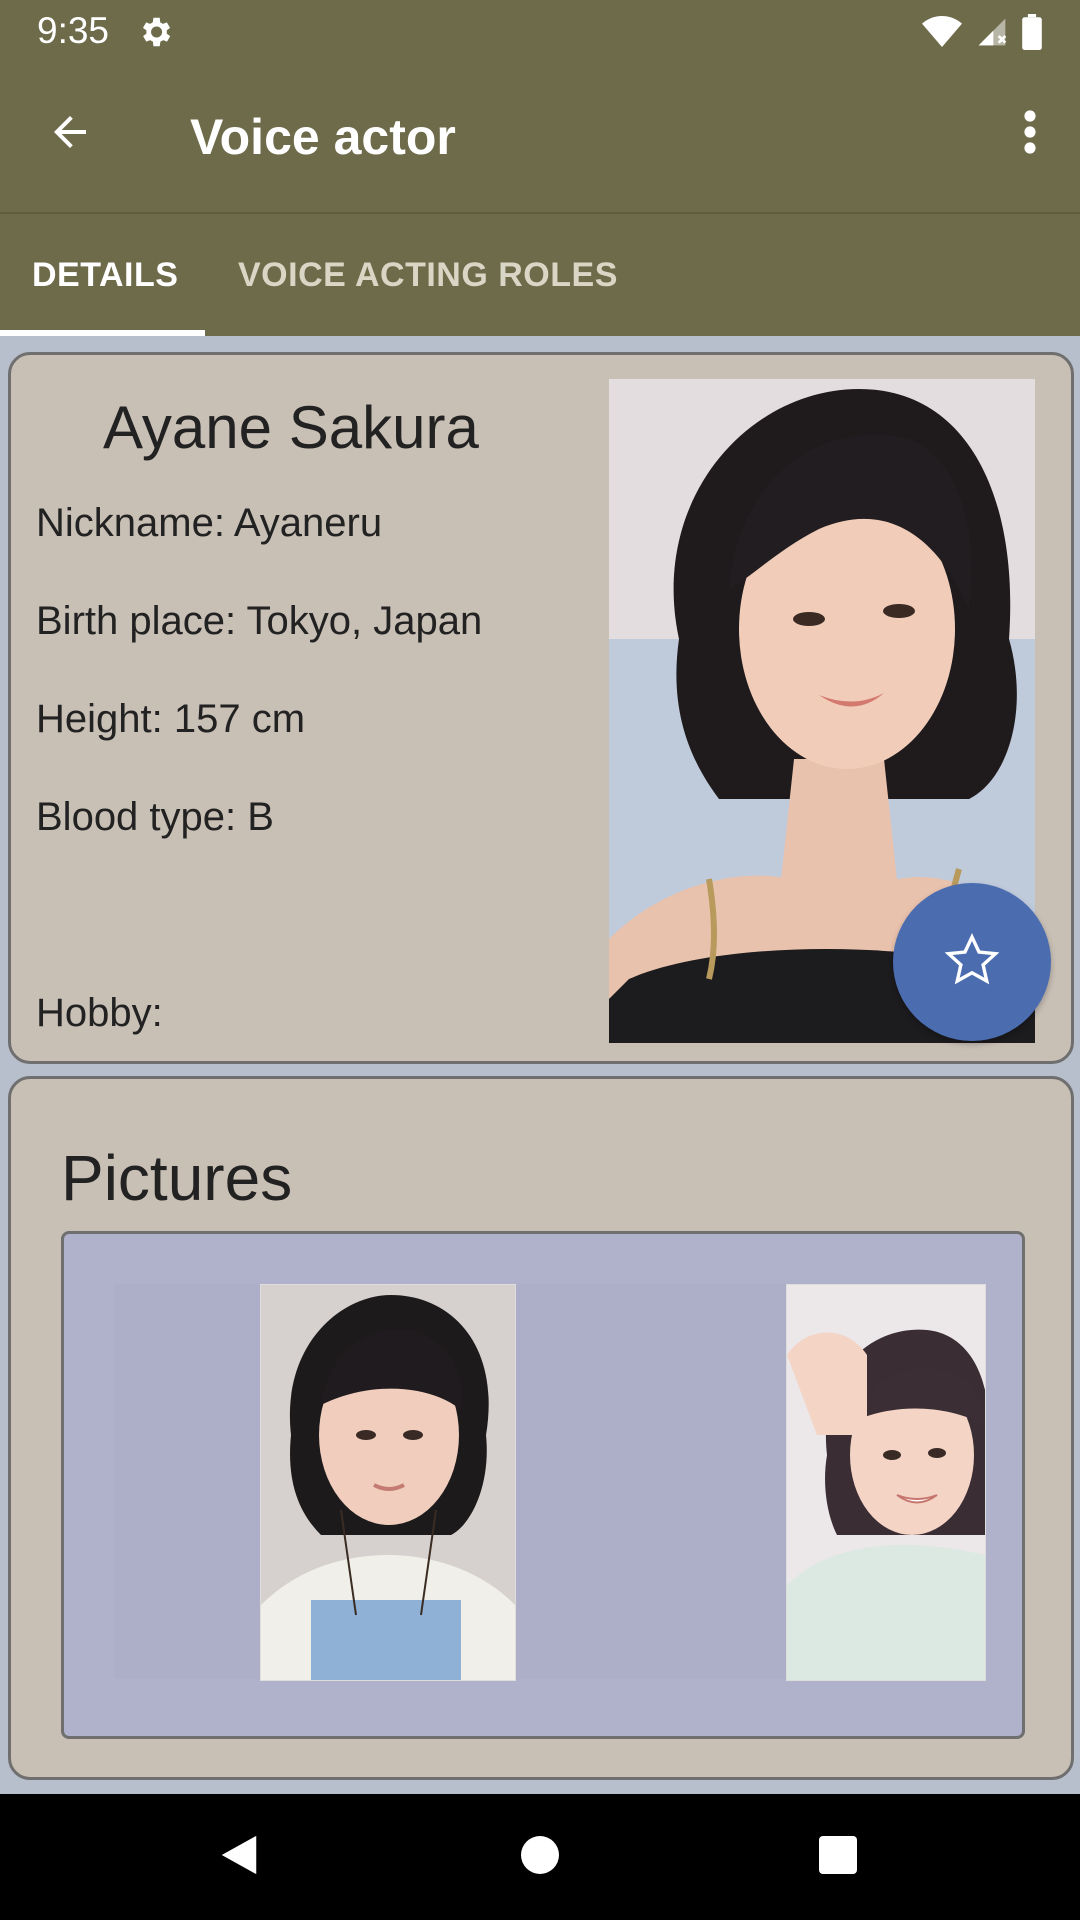 The height and width of the screenshot is (1920, 1080). I want to click on hobby-text: Hobby:, so click(99, 1013).